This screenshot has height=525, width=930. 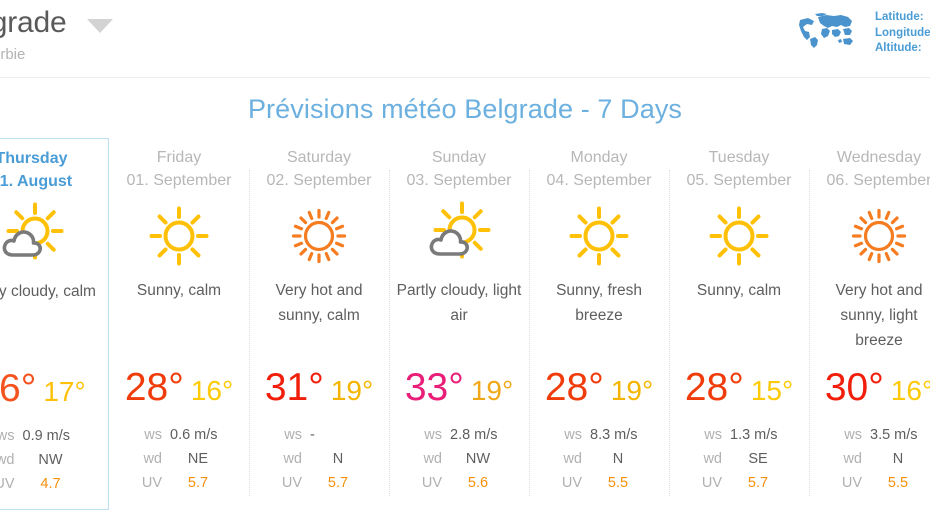 I want to click on day-metrics: ws 2.8 m/s wd NW UV 5.6, so click(x=459, y=459).